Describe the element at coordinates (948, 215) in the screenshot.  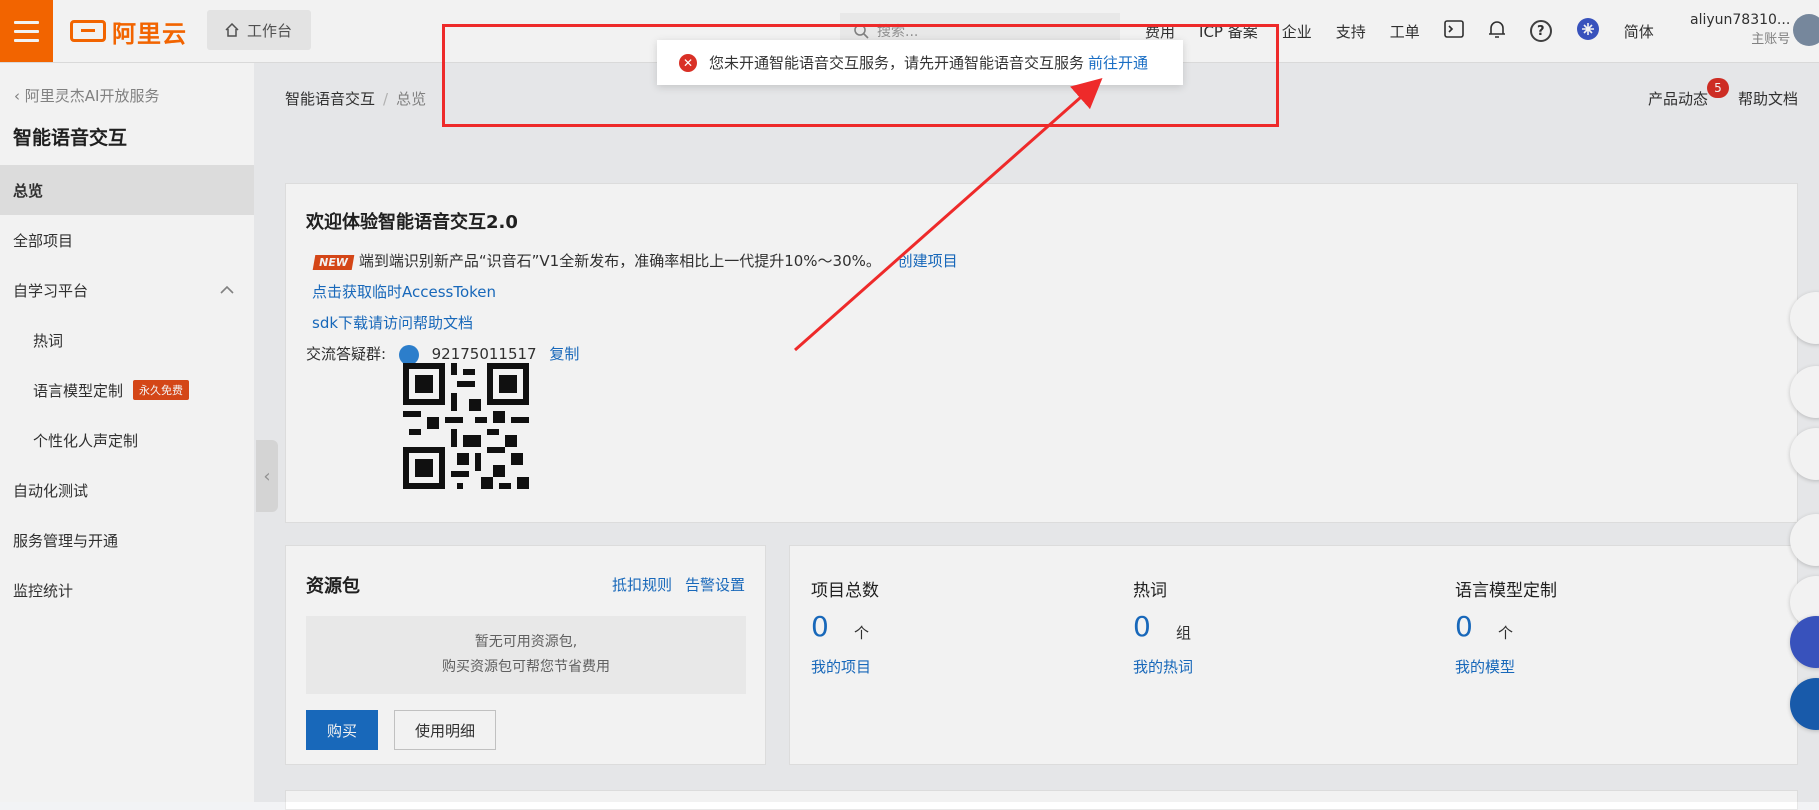
I see `annotation-arrow` at that location.